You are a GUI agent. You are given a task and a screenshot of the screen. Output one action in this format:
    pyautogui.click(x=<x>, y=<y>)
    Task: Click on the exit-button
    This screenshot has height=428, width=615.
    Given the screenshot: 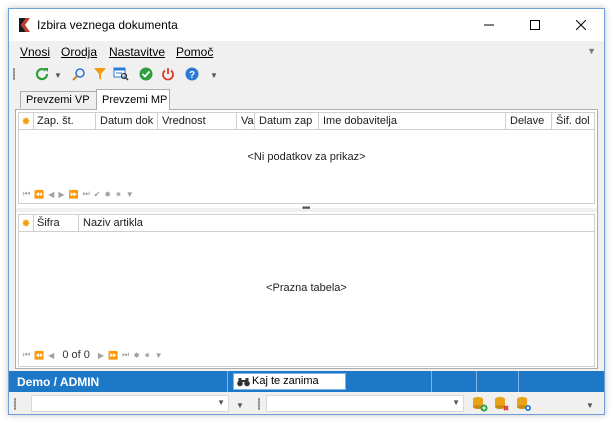 What is the action you would take?
    pyautogui.click(x=168, y=74)
    